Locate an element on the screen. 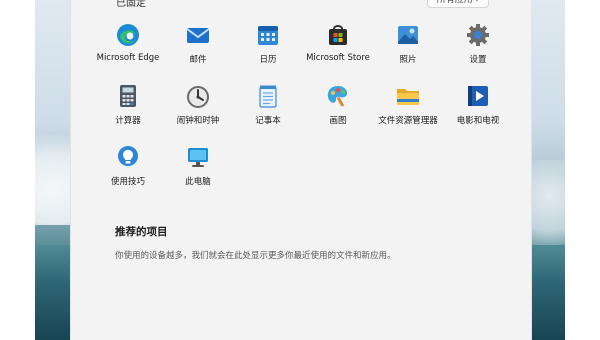 The width and height of the screenshot is (600, 340). app-microsoft-store: Microsoft Store is located at coordinates (338, 50).